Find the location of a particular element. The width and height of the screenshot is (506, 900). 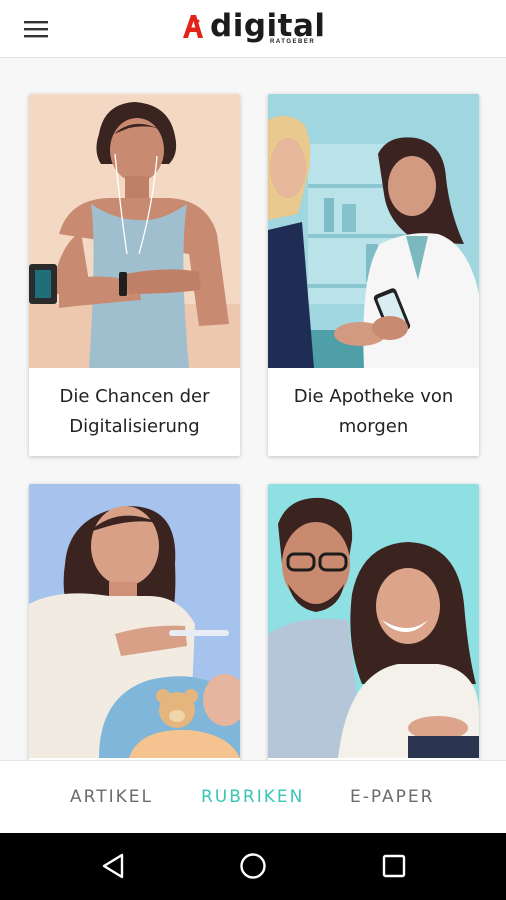

app-bar: digital RATGEBER is located at coordinates (253, 29).